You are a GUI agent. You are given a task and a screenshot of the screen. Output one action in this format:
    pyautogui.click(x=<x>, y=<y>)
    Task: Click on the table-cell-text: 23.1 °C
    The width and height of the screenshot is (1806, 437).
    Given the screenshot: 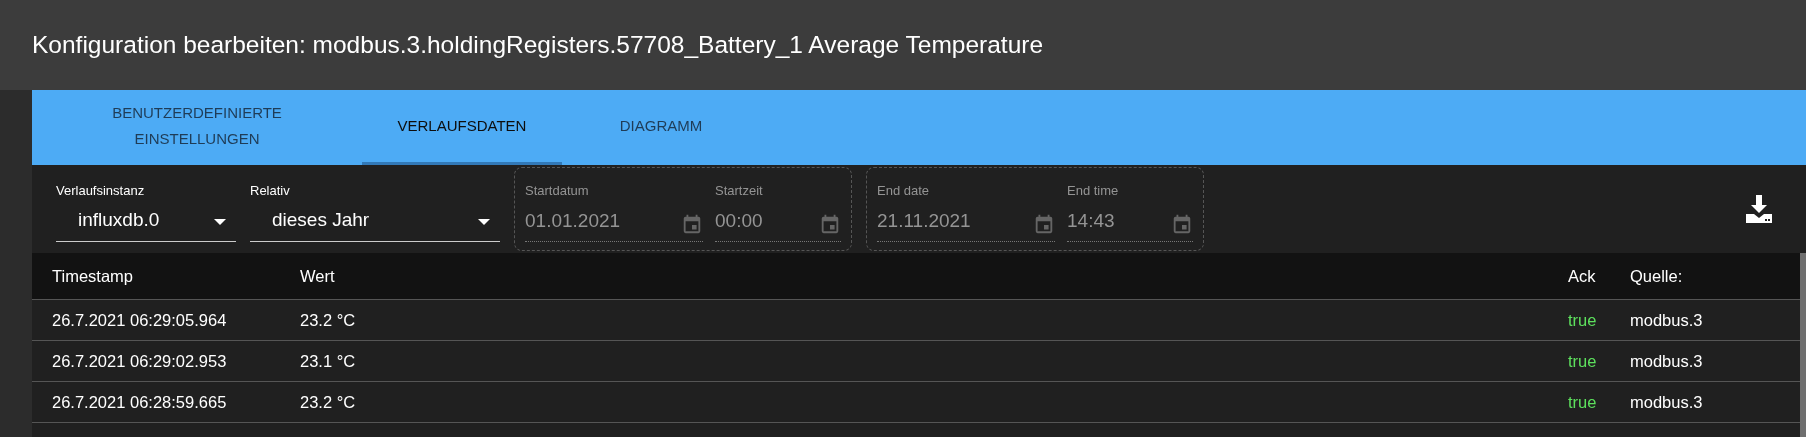 What is the action you would take?
    pyautogui.click(x=328, y=361)
    